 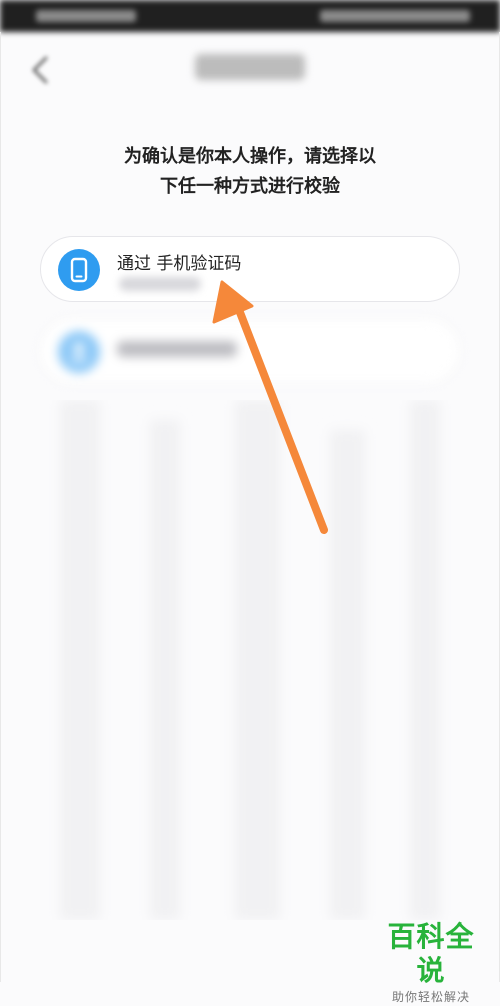 I want to click on nav-bar, so click(x=250, y=70).